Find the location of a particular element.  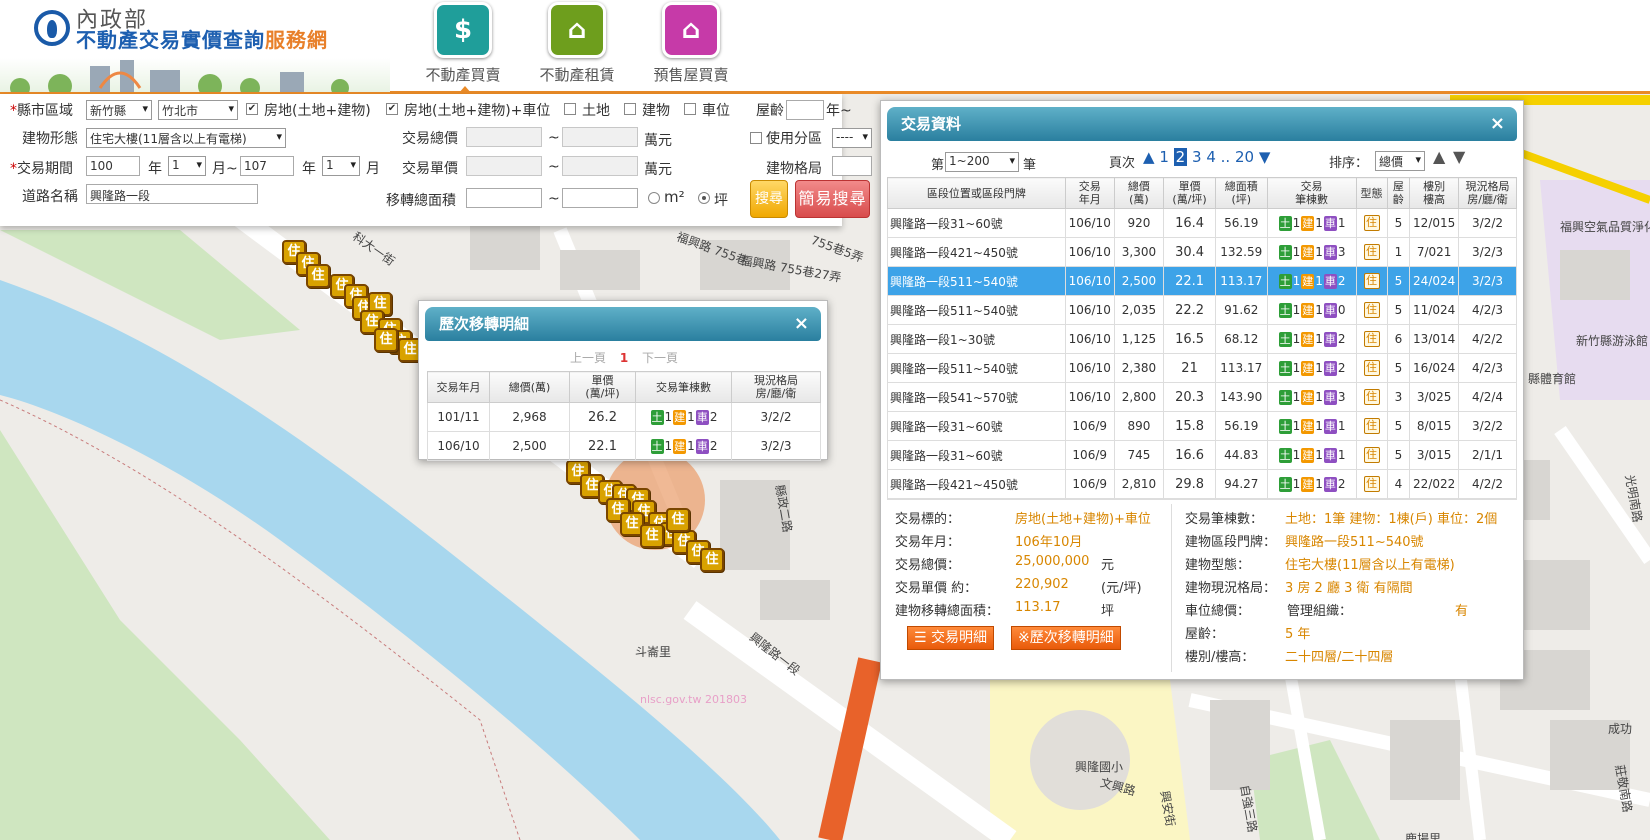

area-from-input is located at coordinates (504, 198).